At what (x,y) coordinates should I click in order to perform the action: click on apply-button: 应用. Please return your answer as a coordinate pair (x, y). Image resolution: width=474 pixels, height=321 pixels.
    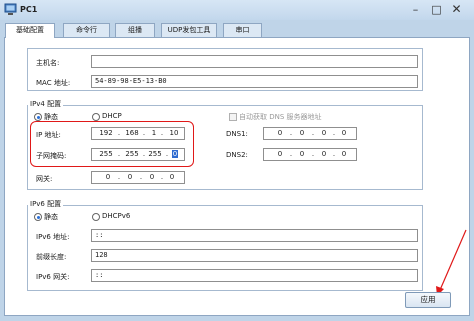
    Looking at the image, I should click on (428, 300).